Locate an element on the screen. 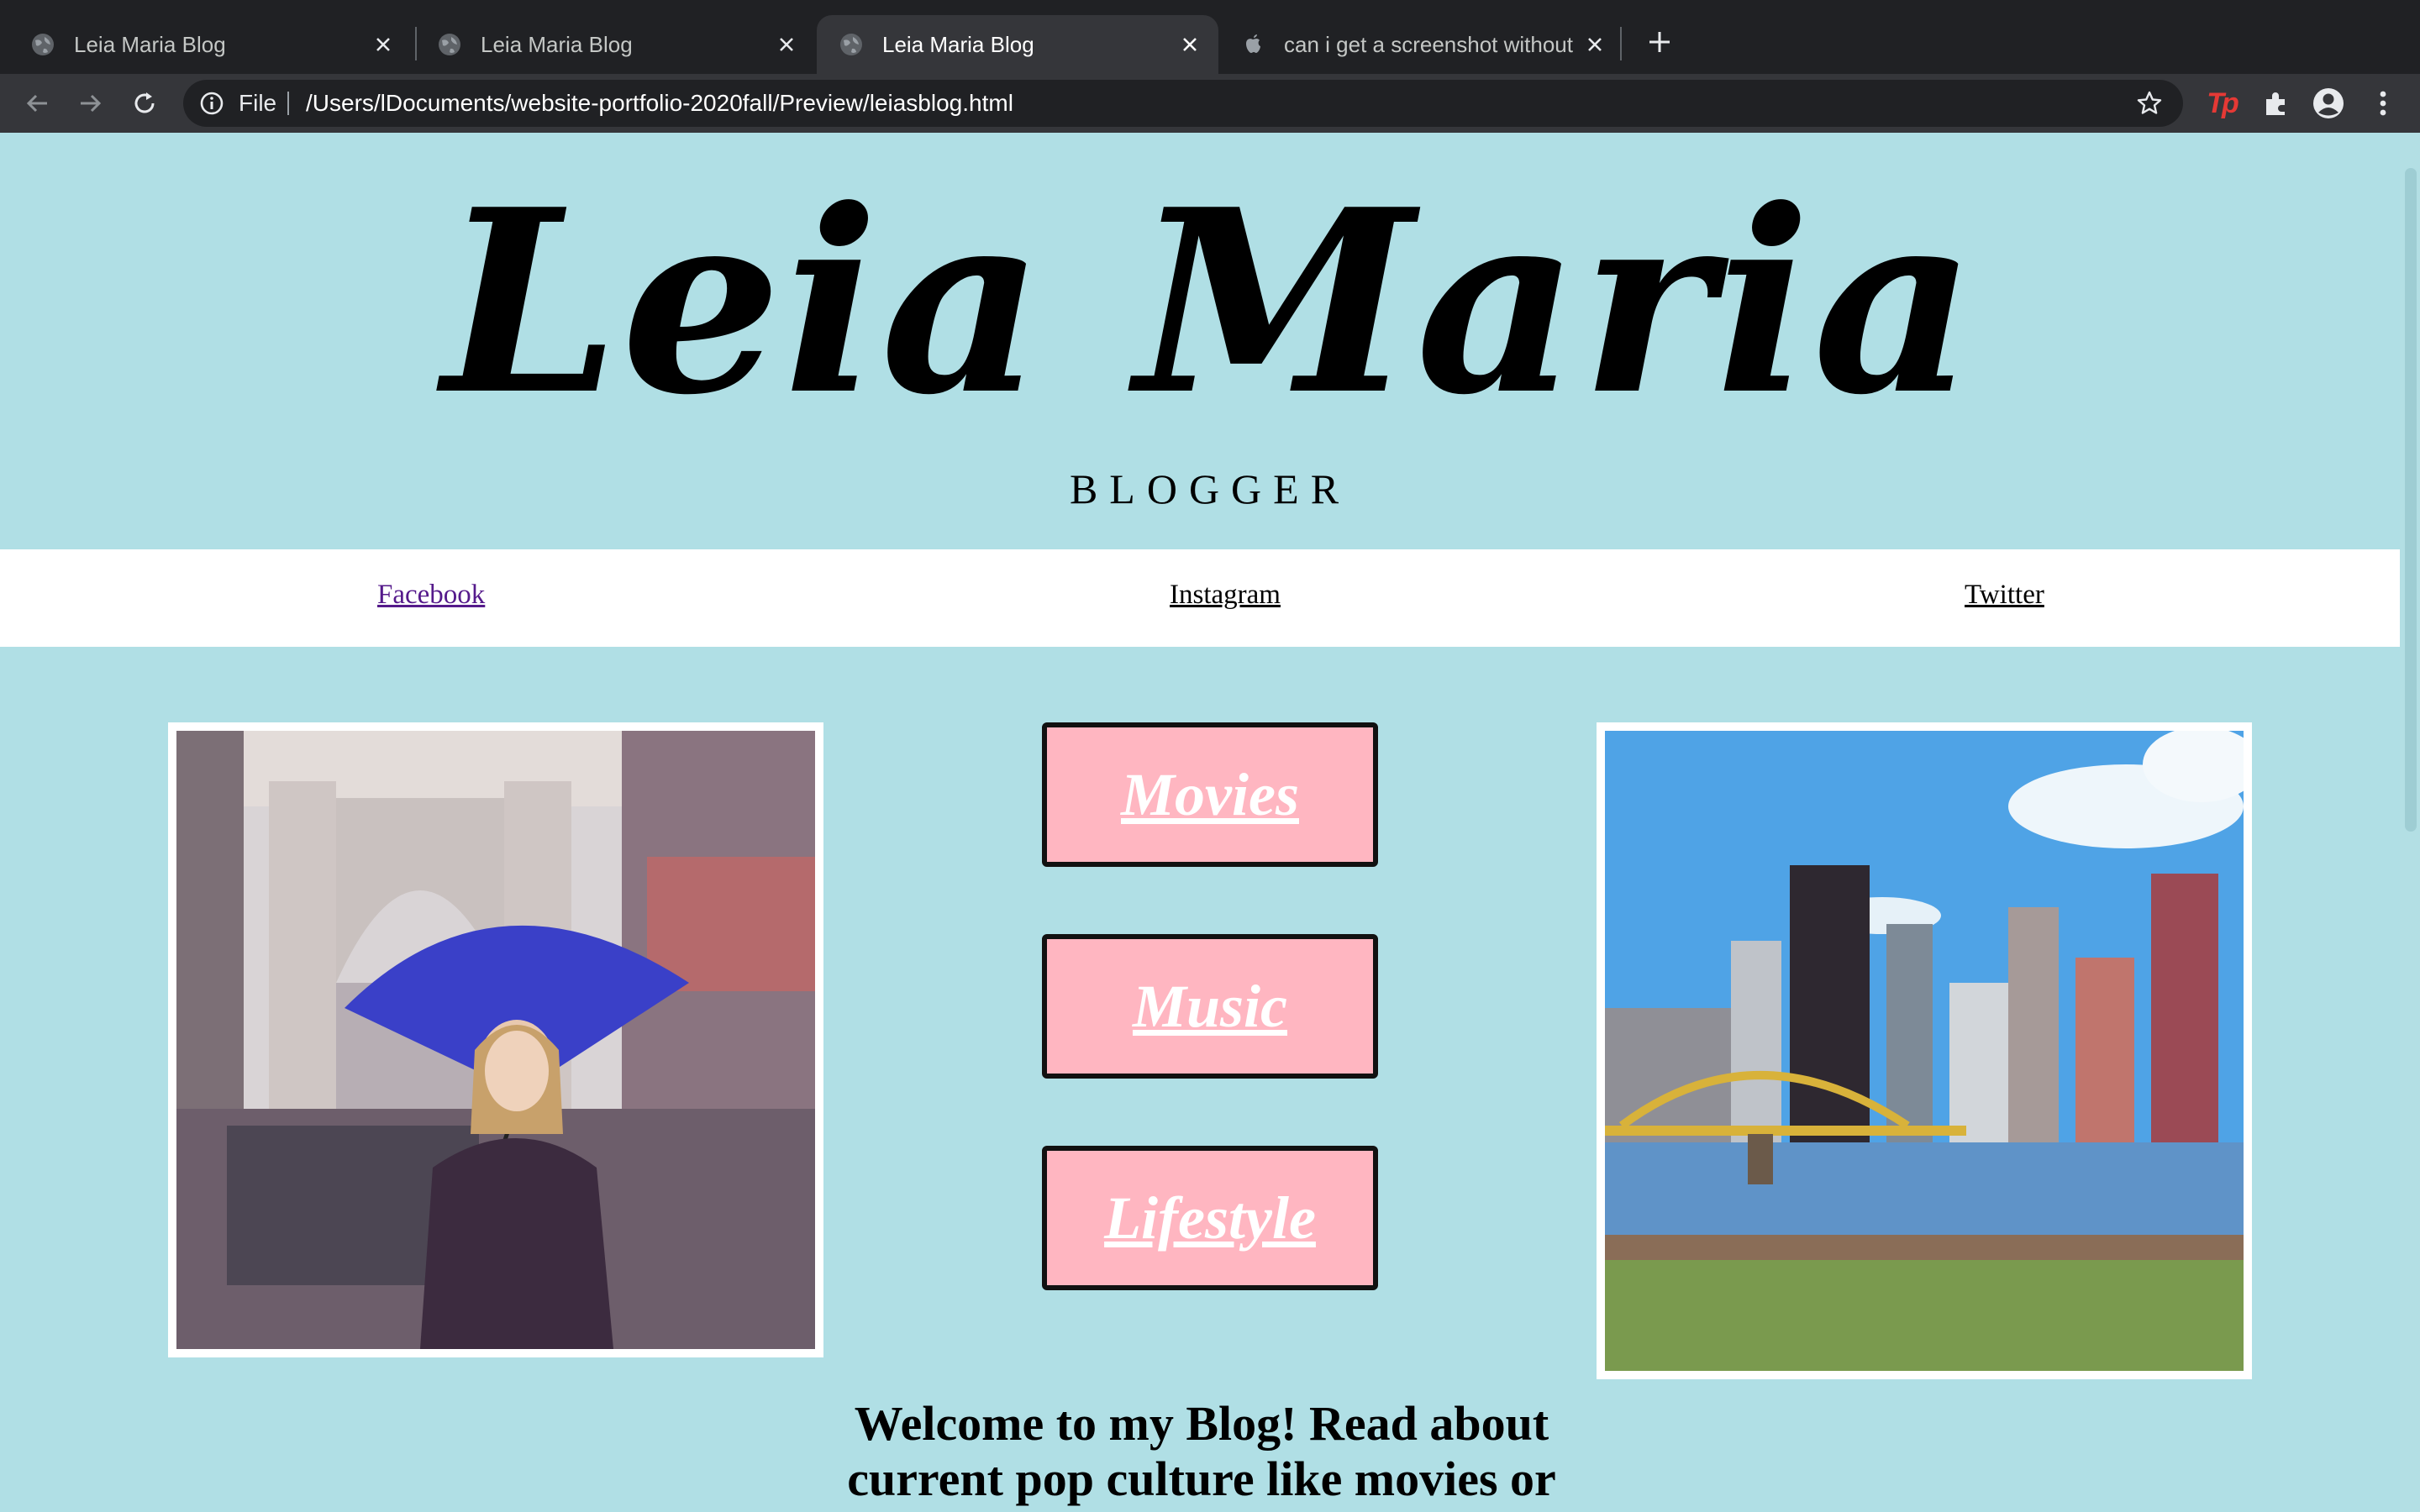 Image resolution: width=2420 pixels, height=1512 pixels. movies-button: Movies is located at coordinates (1210, 794).